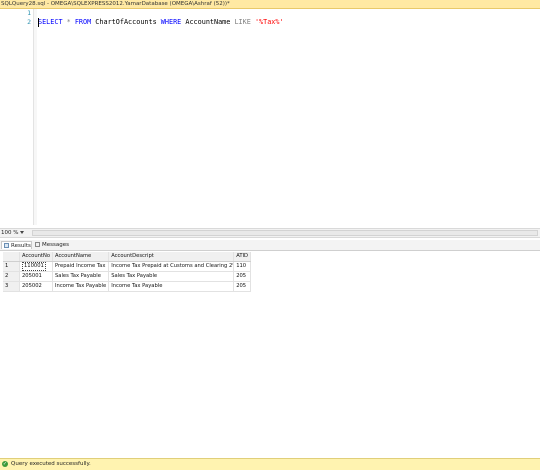 The width and height of the screenshot is (540, 470). Describe the element at coordinates (171, 257) in the screenshot. I see `column-header: AccountDescript` at that location.